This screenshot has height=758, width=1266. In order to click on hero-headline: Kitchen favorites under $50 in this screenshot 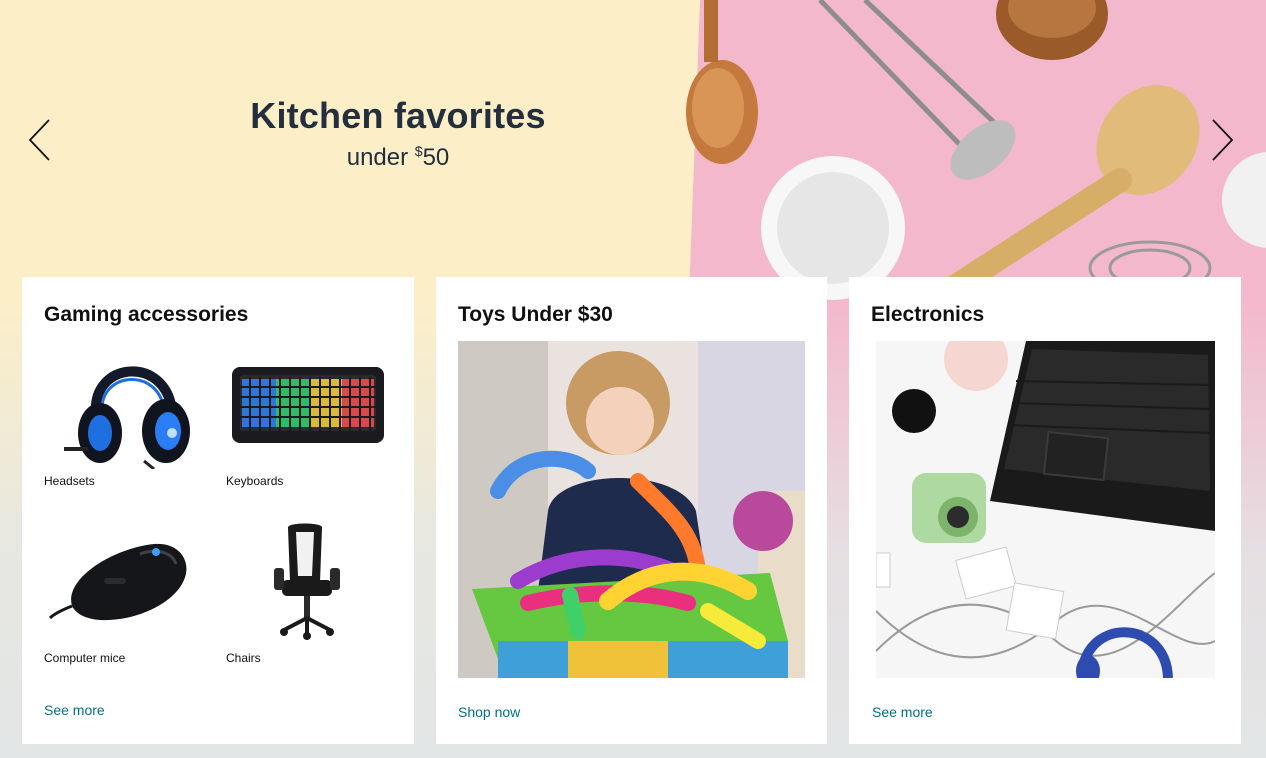, I will do `click(398, 133)`.